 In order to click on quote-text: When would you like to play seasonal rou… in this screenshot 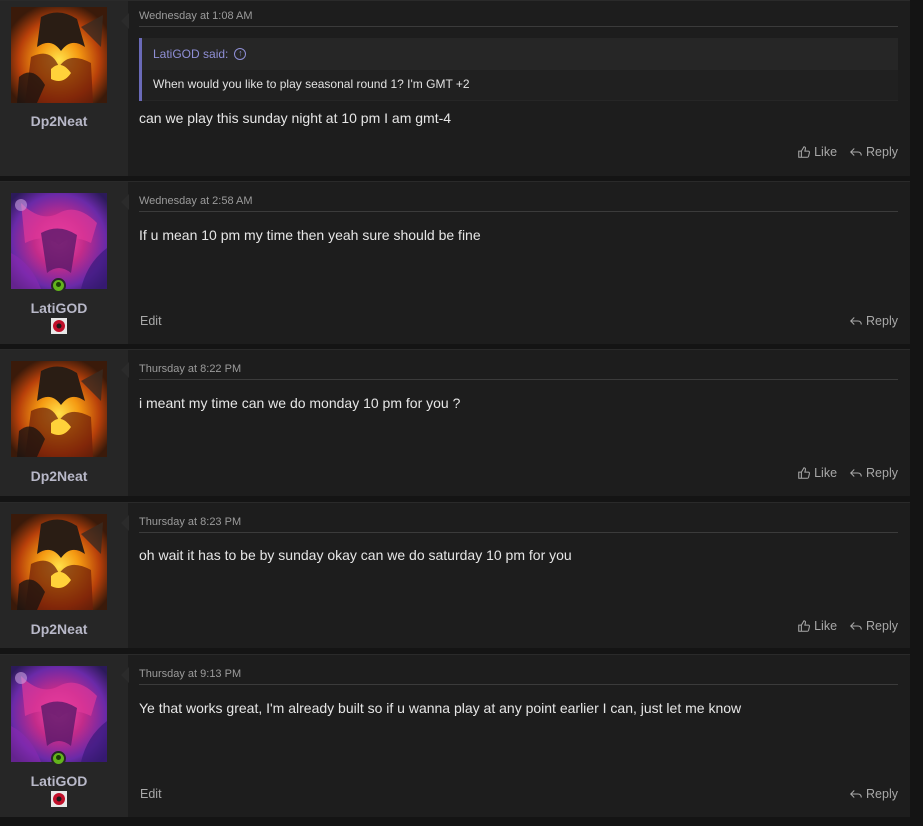, I will do `click(520, 85)`.